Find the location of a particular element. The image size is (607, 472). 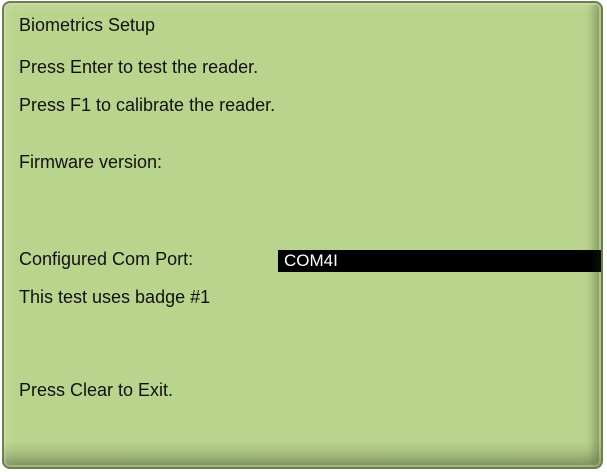

badge-info-text: This test uses badge #1 is located at coordinates (115, 297).